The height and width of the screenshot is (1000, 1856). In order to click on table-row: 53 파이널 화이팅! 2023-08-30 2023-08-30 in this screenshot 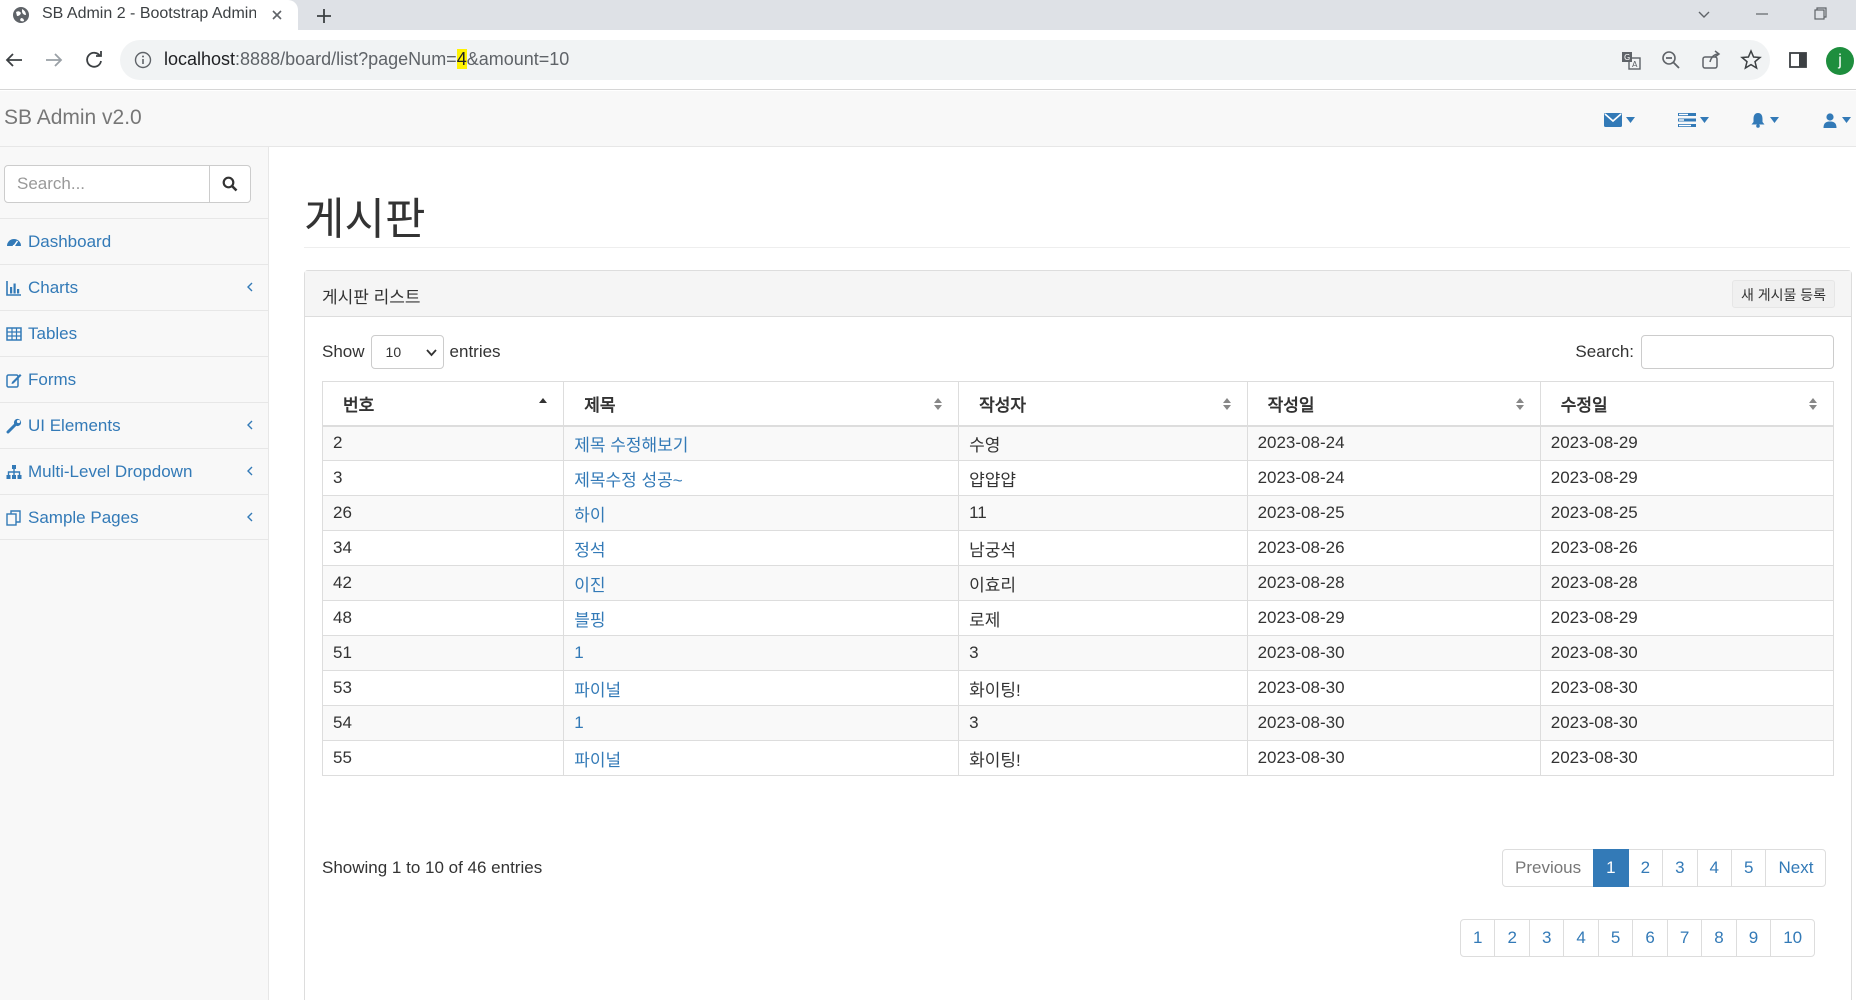, I will do `click(1078, 688)`.